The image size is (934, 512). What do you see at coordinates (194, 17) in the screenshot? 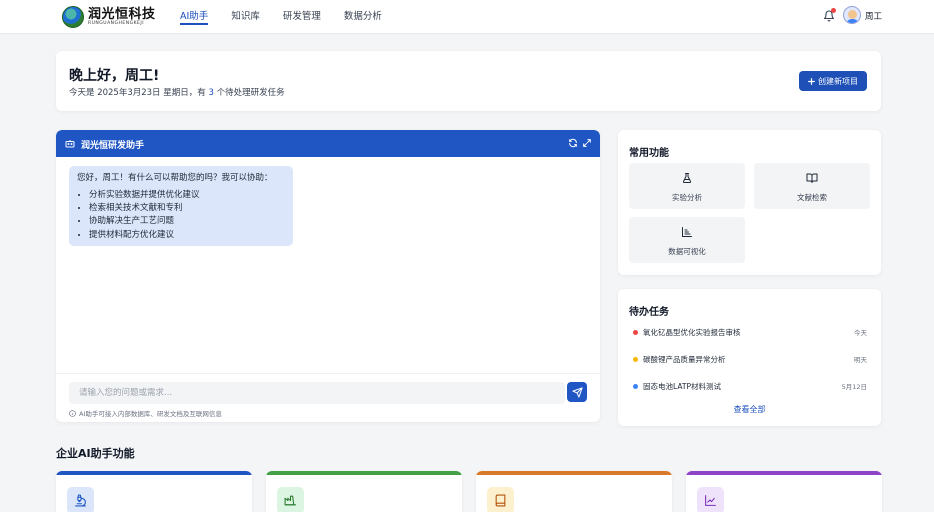
I see `nav-ai-assistant: AI助手` at bounding box center [194, 17].